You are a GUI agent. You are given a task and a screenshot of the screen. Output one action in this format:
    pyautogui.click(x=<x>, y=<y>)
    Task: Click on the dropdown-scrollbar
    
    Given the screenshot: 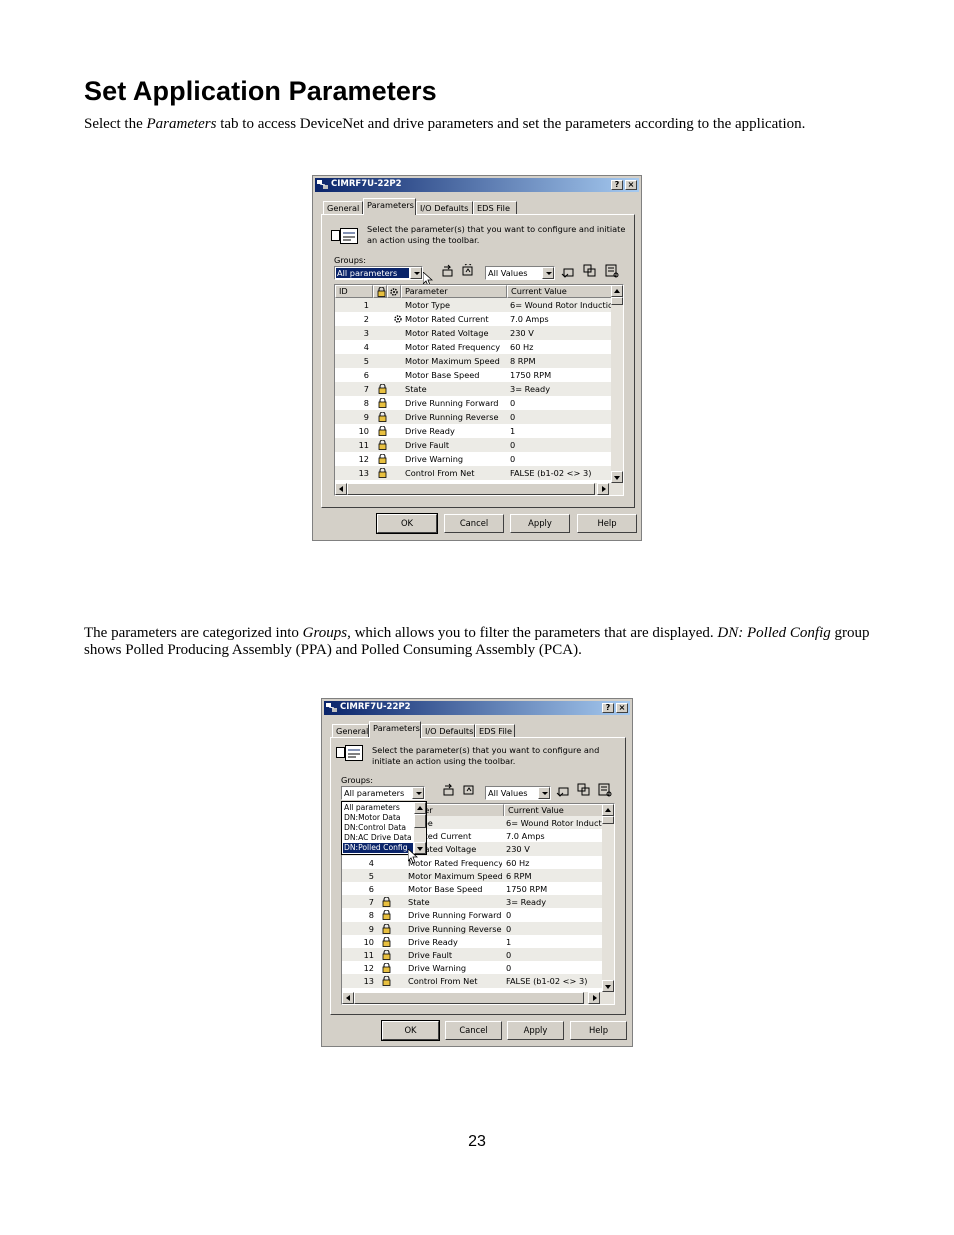 What is the action you would take?
    pyautogui.click(x=420, y=828)
    